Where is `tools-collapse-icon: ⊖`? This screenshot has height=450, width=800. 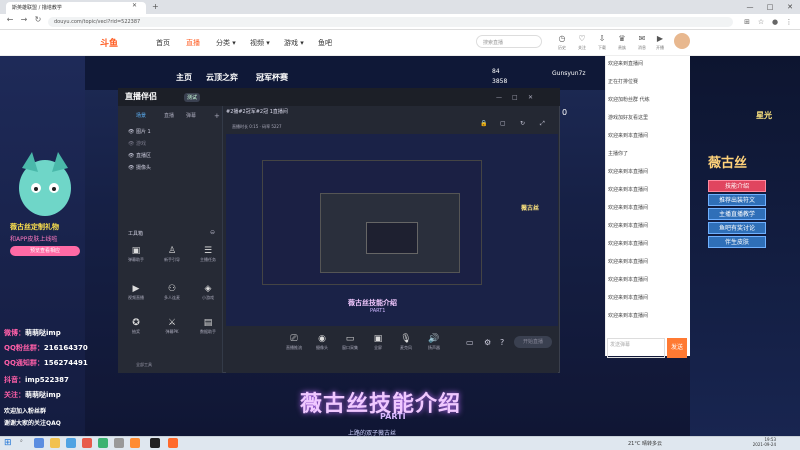
tools-collapse-icon: ⊖ is located at coordinates (212, 232).